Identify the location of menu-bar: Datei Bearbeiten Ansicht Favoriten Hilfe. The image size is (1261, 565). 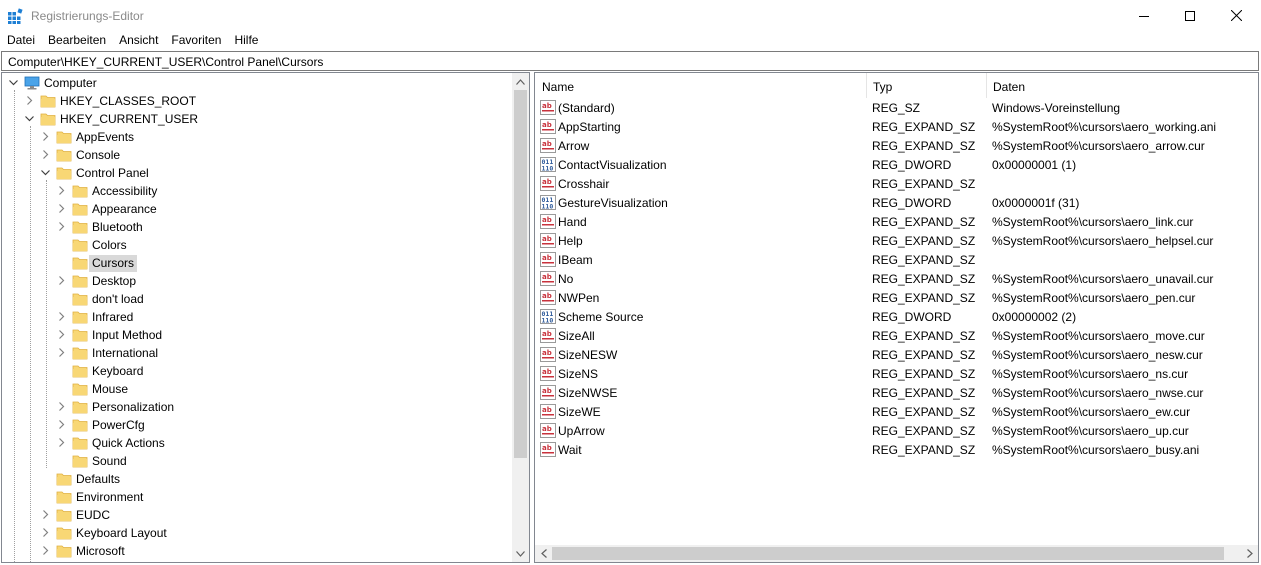
(630, 40).